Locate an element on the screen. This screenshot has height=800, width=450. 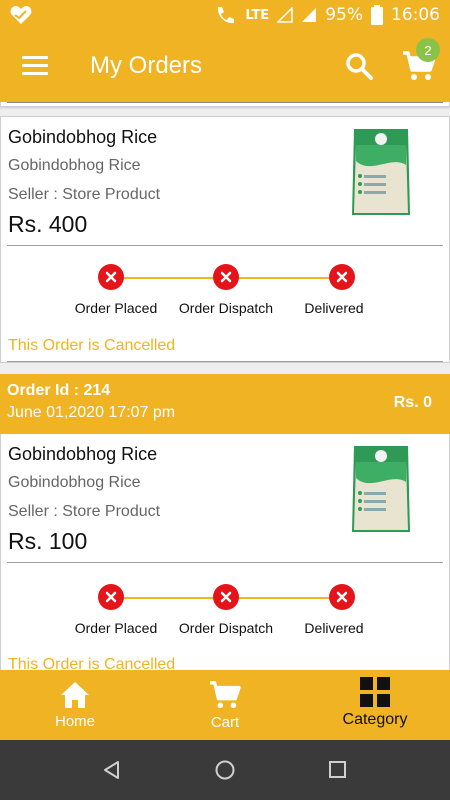
nav-category: Category is located at coordinates (375, 705).